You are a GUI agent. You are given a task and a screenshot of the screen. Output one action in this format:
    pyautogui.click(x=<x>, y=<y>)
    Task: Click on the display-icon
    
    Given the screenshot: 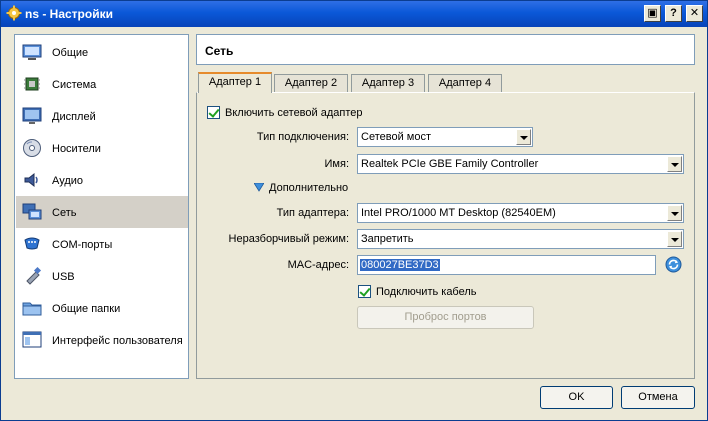 What is the action you would take?
    pyautogui.click(x=32, y=115)
    